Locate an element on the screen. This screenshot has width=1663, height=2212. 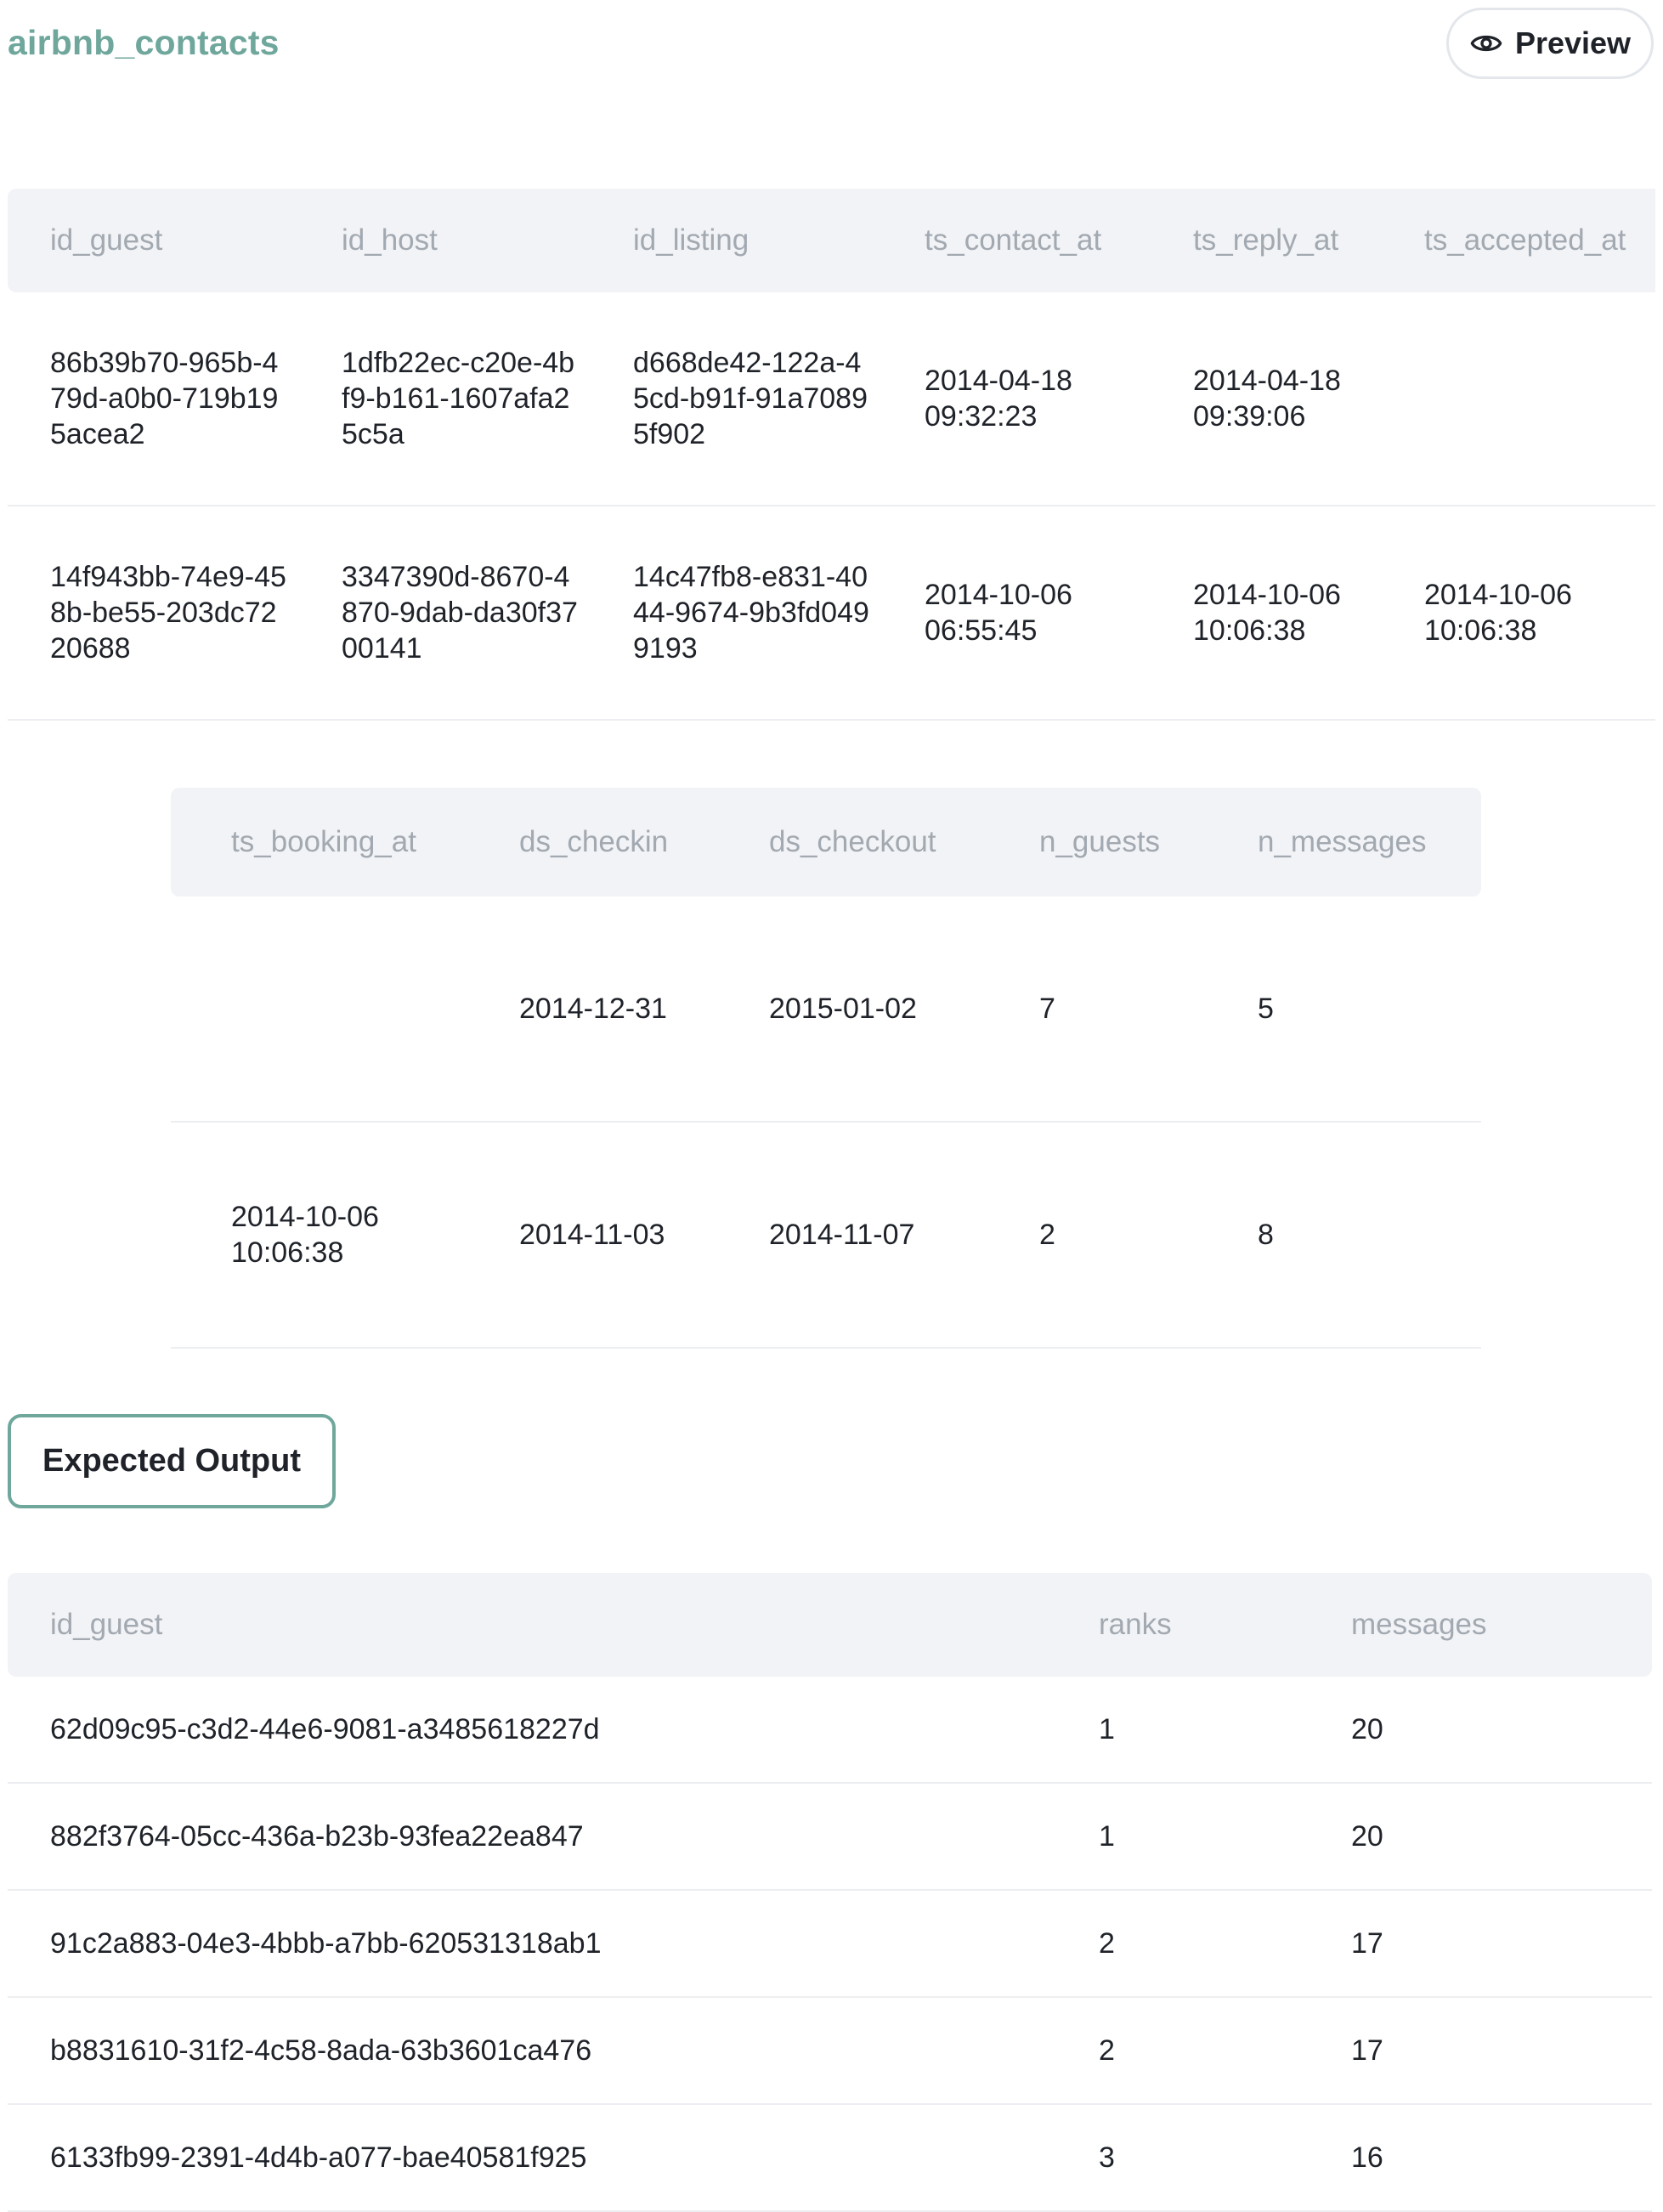
preview-button: Preview is located at coordinates (1550, 43).